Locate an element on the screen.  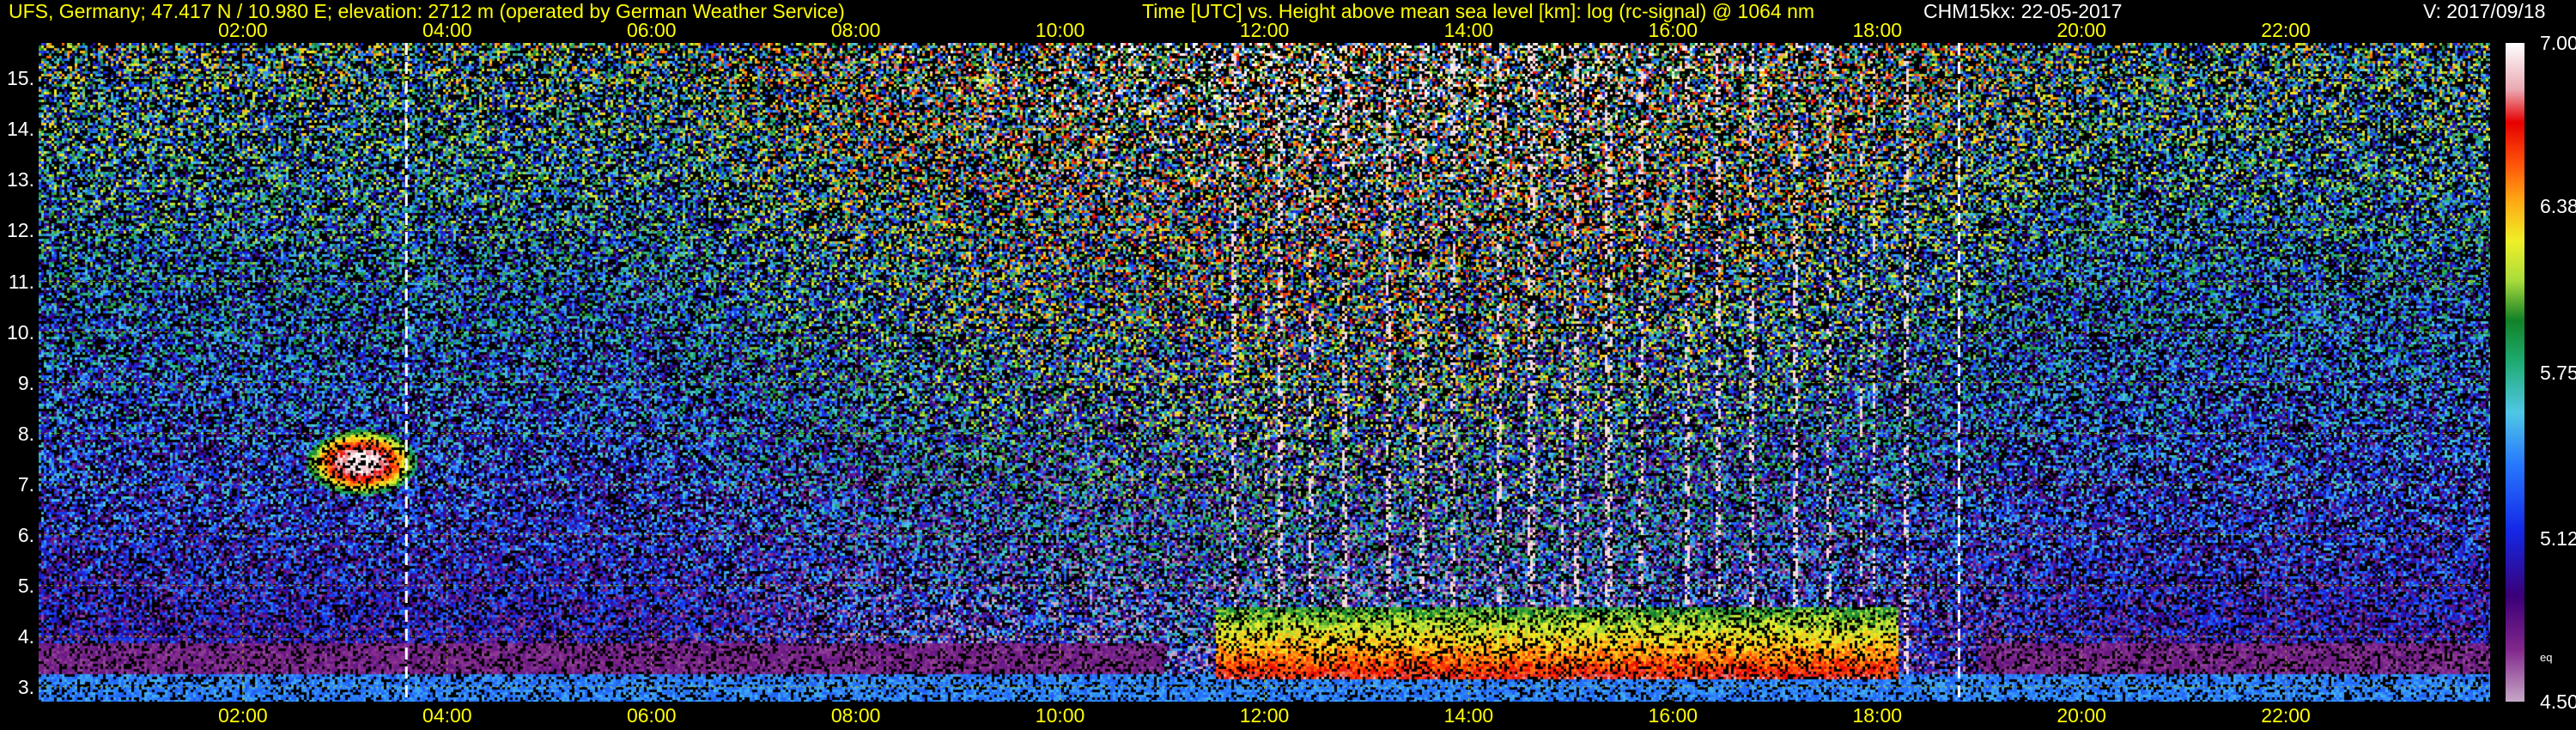
colorbar-tick-label: 5.12 is located at coordinates (2558, 538).